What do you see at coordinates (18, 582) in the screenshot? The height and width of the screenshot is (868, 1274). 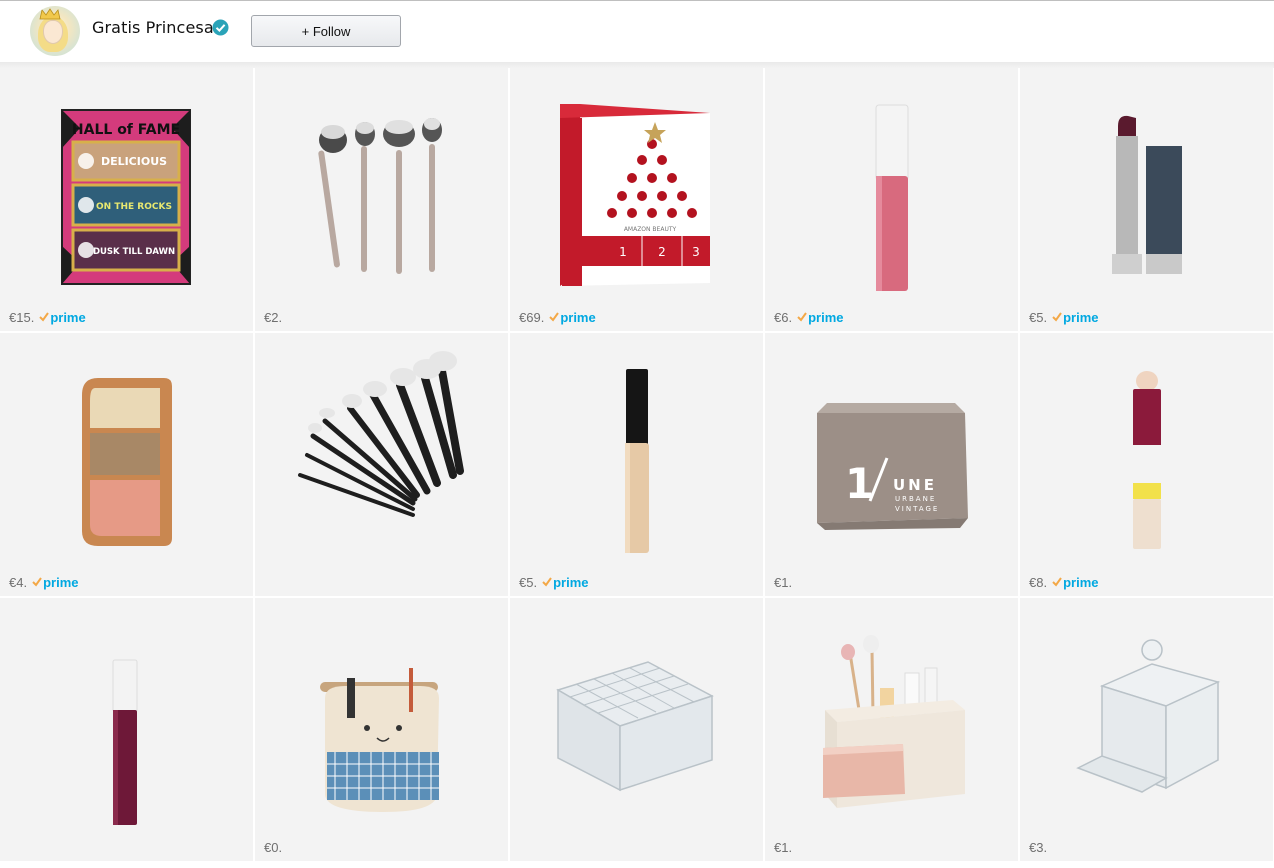 I see `product-price: €4.` at bounding box center [18, 582].